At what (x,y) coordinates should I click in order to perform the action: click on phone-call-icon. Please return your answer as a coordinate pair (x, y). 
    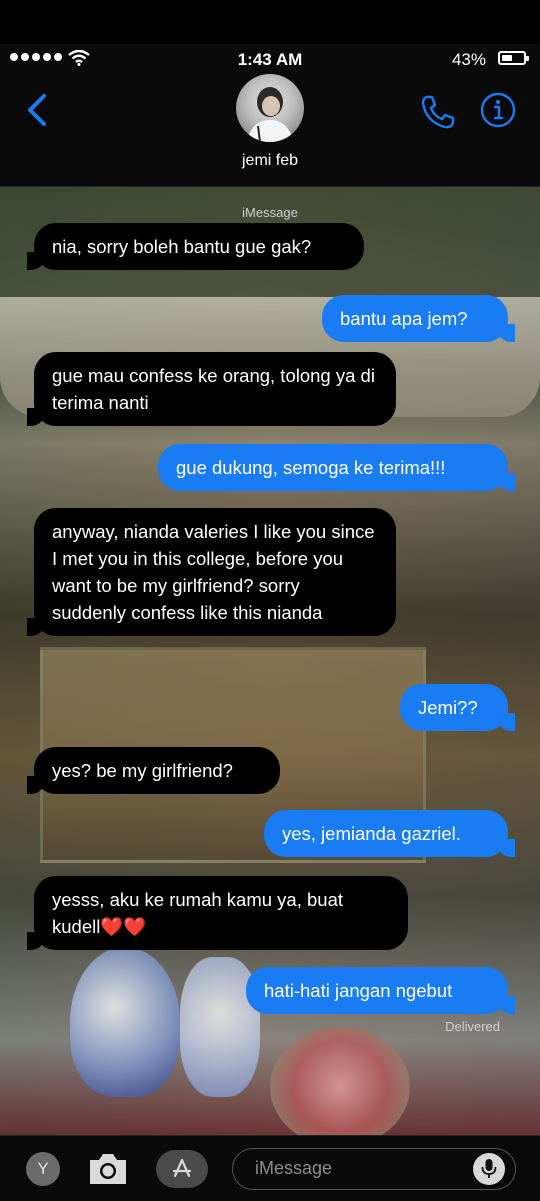
    Looking at the image, I should click on (438, 112).